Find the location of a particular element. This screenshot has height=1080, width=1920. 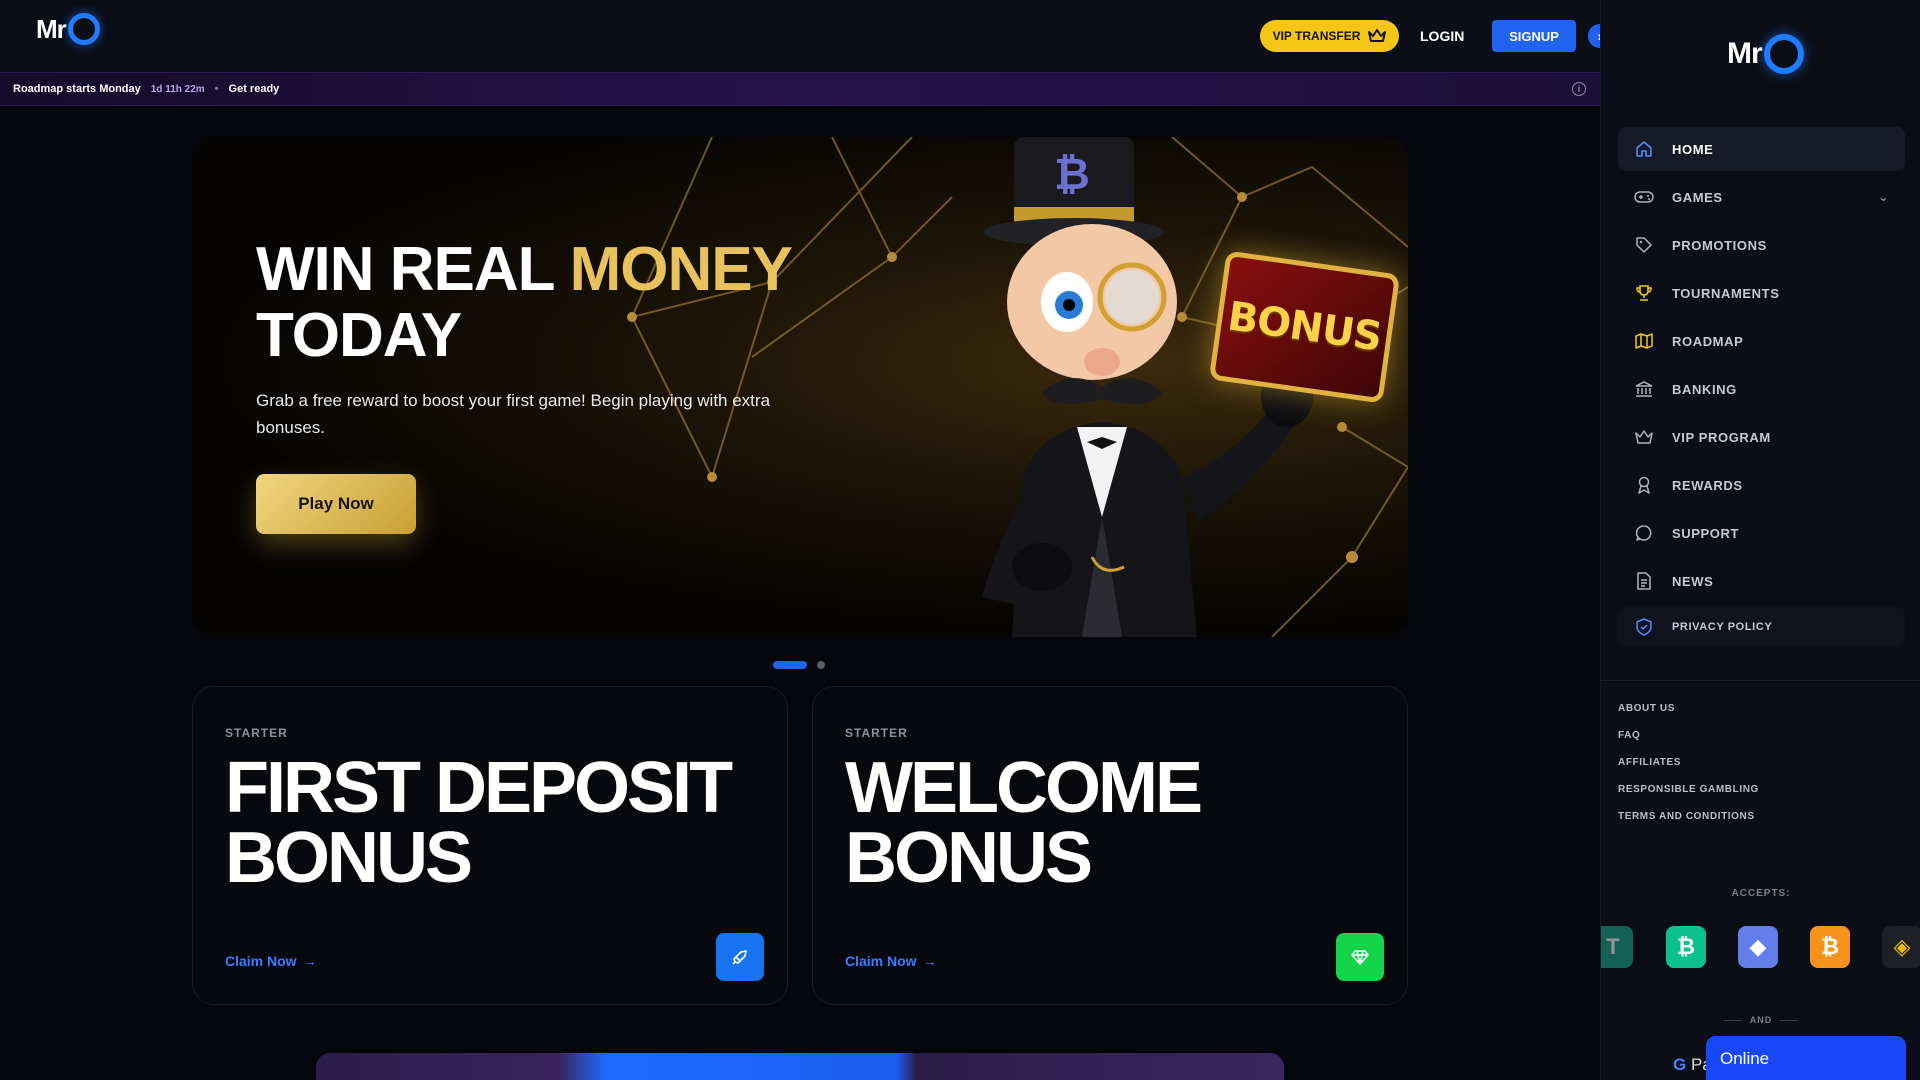

sidebar-item-promotions: PROMOTIONS is located at coordinates (1761, 245).